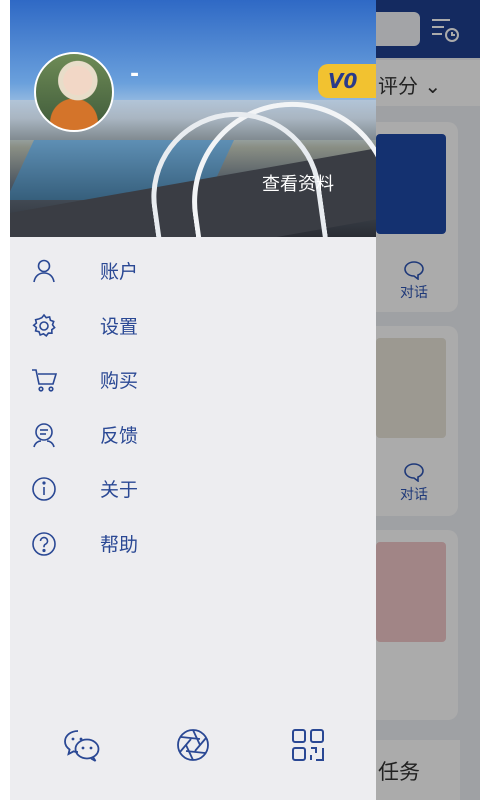 This screenshot has width=480, height=800. Describe the element at coordinates (193, 434) in the screenshot. I see `menu-item-feedback: 反馈` at that location.